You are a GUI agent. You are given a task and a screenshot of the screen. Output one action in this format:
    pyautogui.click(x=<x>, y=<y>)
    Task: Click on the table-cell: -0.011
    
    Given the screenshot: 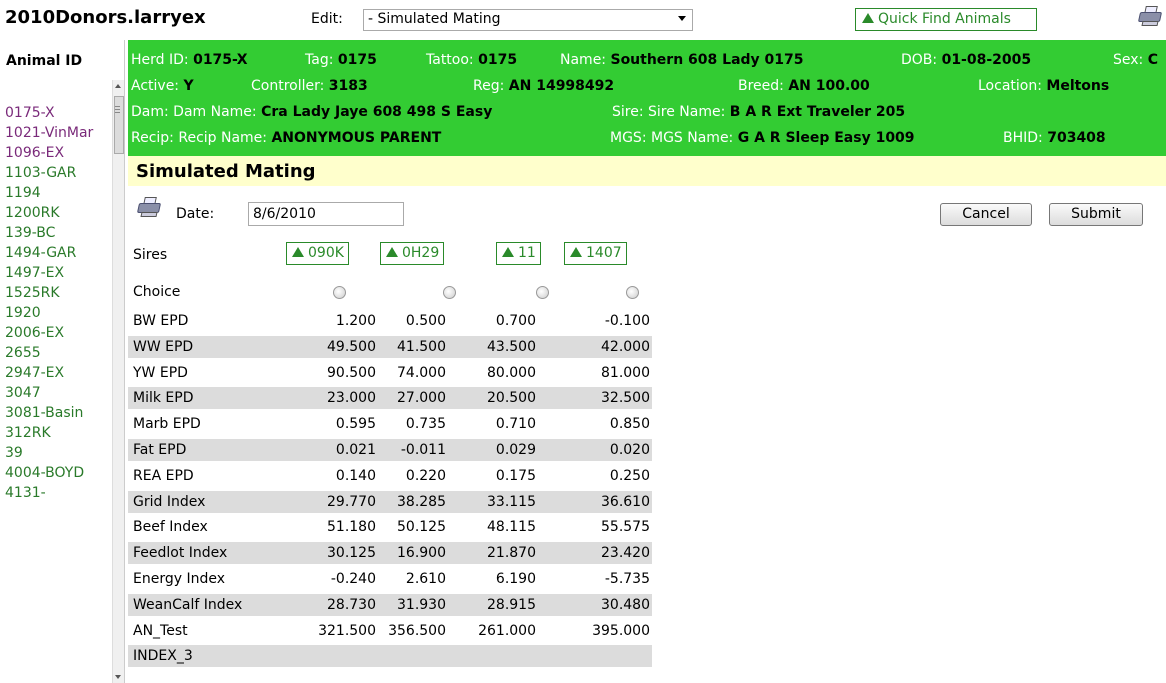 What is the action you would take?
    pyautogui.click(x=423, y=450)
    